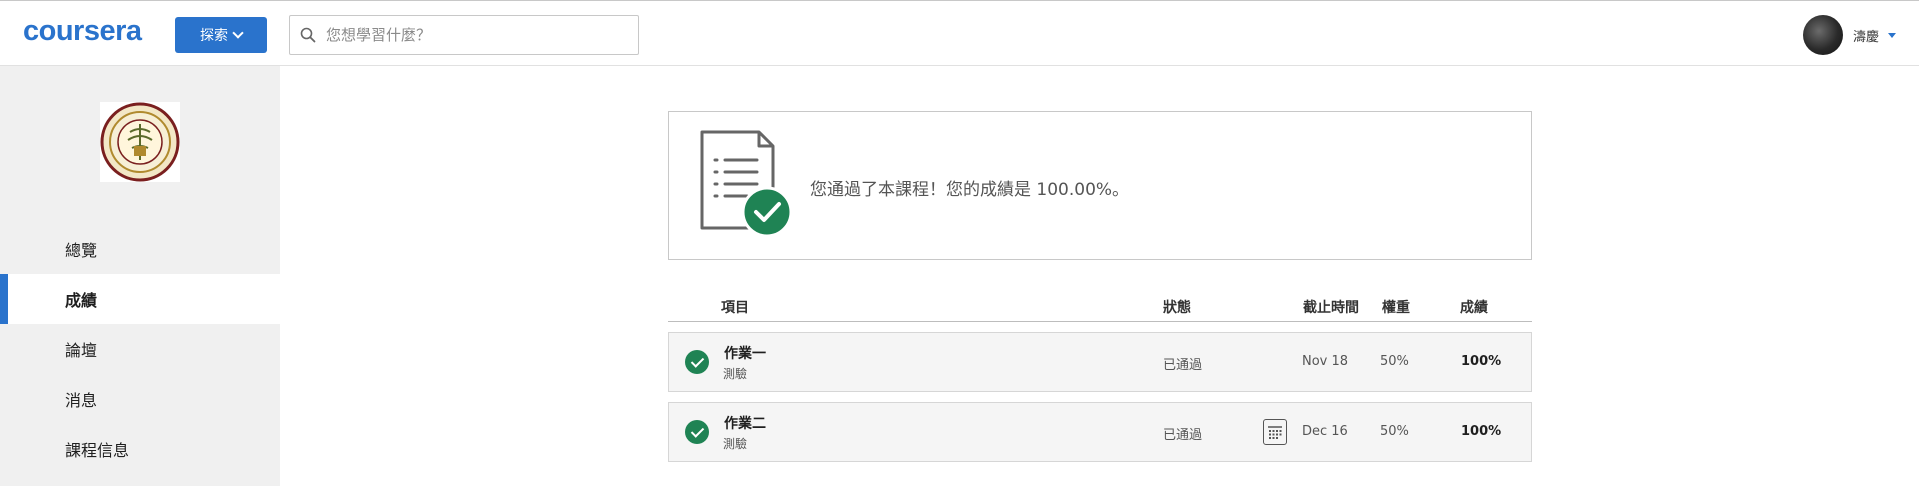 The image size is (1919, 486). Describe the element at coordinates (1100, 306) in the screenshot. I see `grades-table-header: 項目 狀態 截止時間 權重 成績` at that location.